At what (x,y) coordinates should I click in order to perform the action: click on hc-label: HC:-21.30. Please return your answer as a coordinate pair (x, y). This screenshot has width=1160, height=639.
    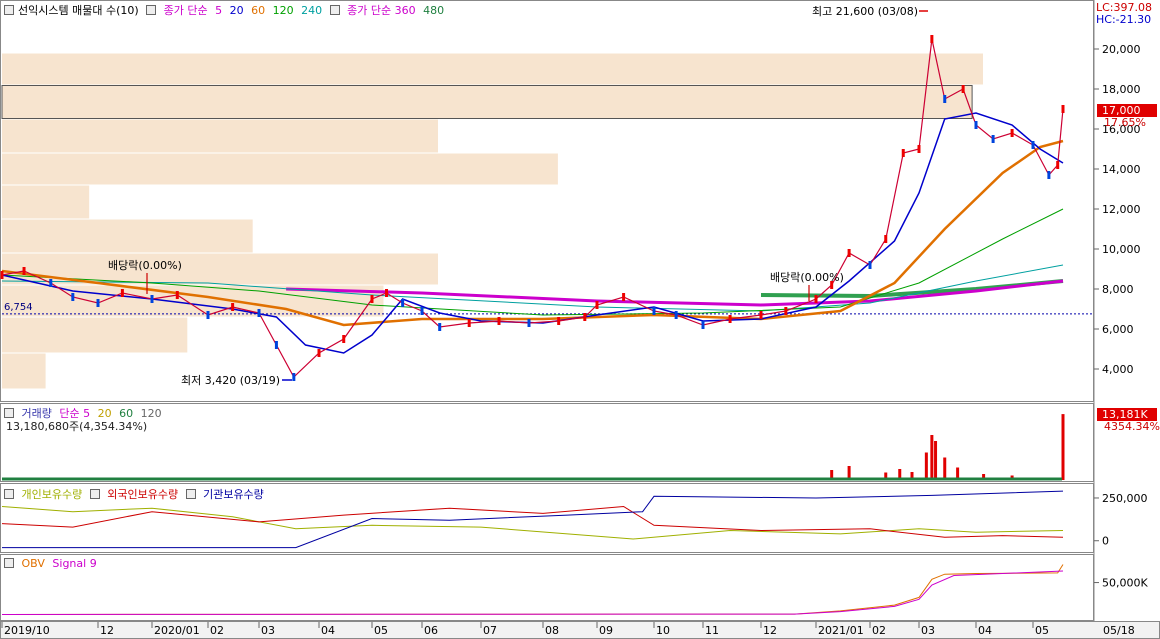
    Looking at the image, I should click on (1123, 19).